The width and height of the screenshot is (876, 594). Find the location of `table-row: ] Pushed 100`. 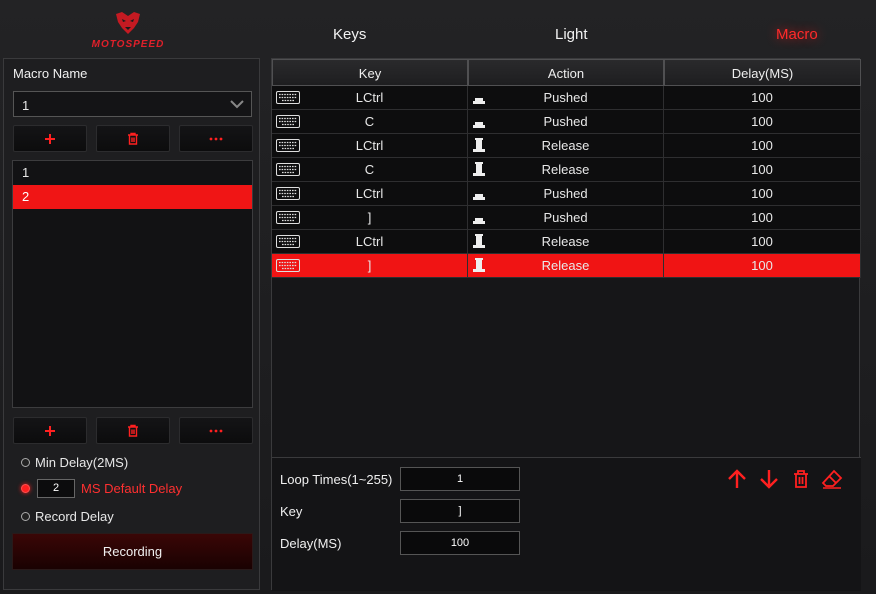

table-row: ] Pushed 100 is located at coordinates (566, 218).